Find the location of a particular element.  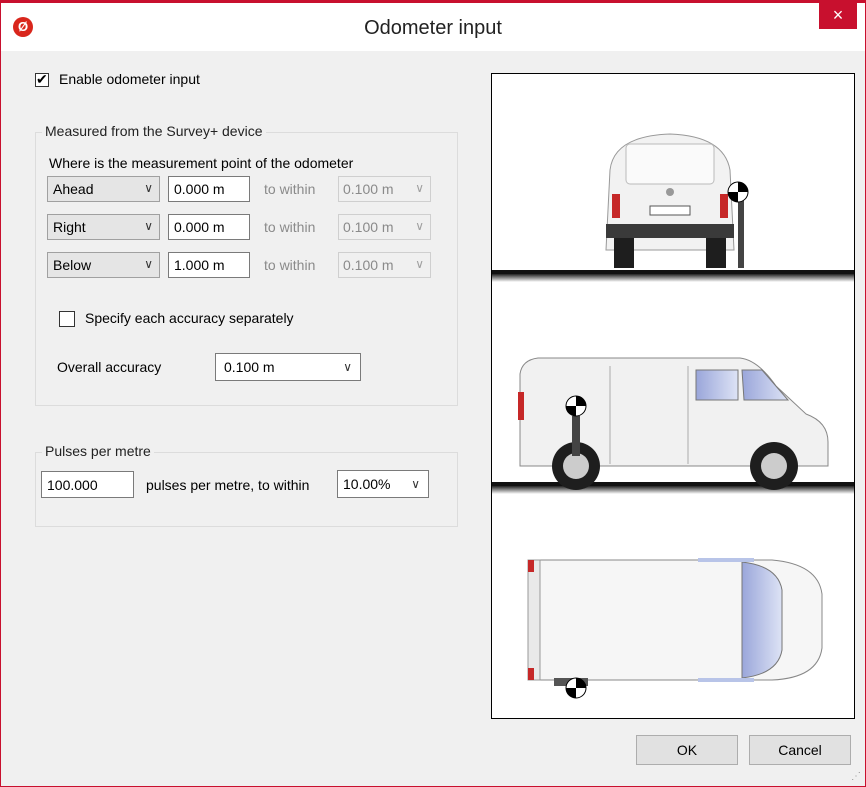

right-offset-input: 0.000 m is located at coordinates (209, 227).